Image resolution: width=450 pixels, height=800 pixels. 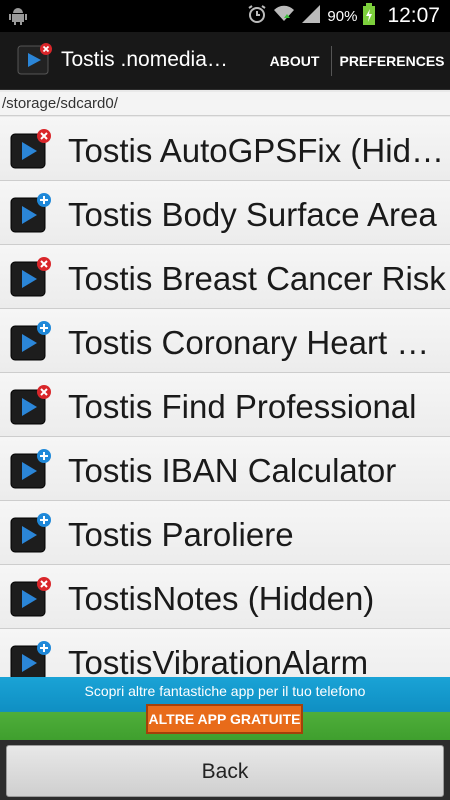 What do you see at coordinates (284, 16) in the screenshot?
I see `wifi-icon` at bounding box center [284, 16].